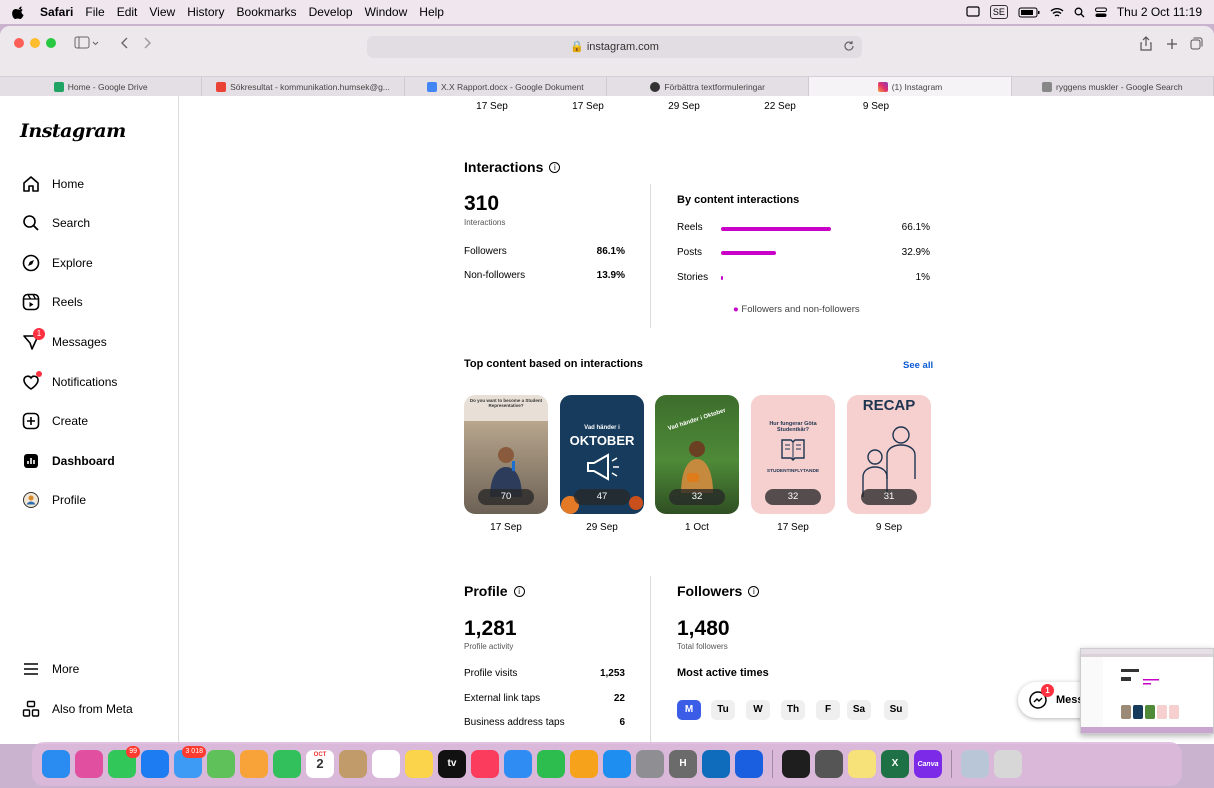 The width and height of the screenshot is (1214, 788). I want to click on dock-outlook-icon, so click(716, 764).